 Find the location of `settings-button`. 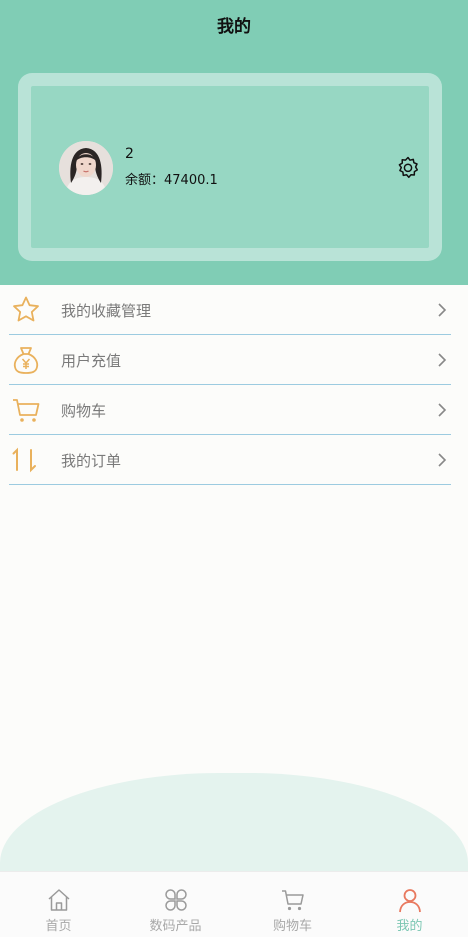

settings-button is located at coordinates (408, 168).